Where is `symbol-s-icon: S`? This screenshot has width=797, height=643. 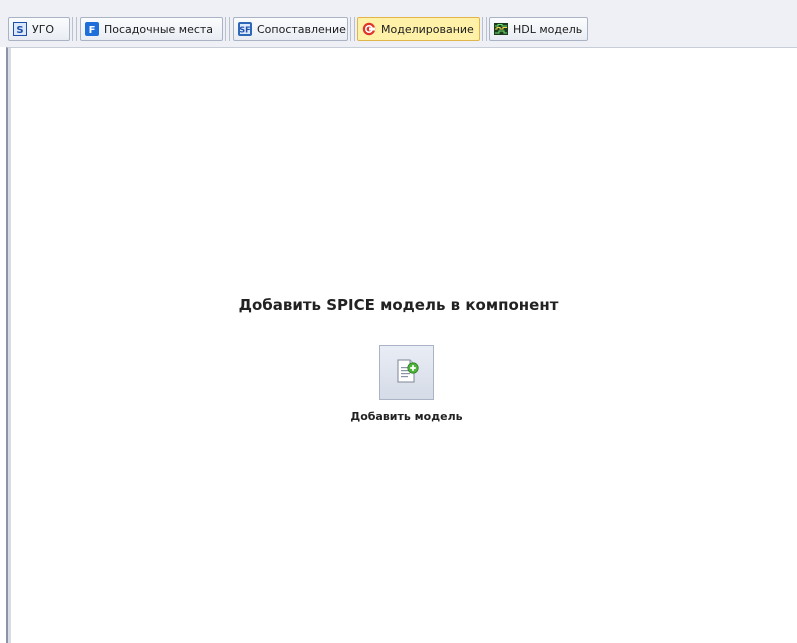 symbol-s-icon: S is located at coordinates (20, 29).